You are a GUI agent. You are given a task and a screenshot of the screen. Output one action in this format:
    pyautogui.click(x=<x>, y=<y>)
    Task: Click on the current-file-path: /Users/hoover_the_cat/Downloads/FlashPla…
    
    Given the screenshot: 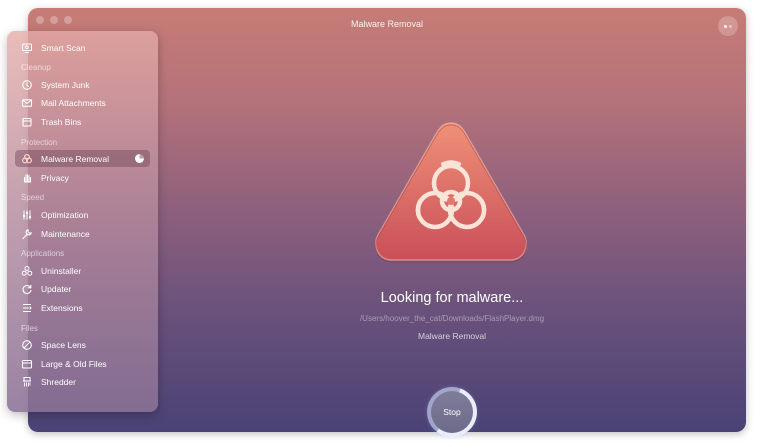 What is the action you would take?
    pyautogui.click(x=452, y=318)
    